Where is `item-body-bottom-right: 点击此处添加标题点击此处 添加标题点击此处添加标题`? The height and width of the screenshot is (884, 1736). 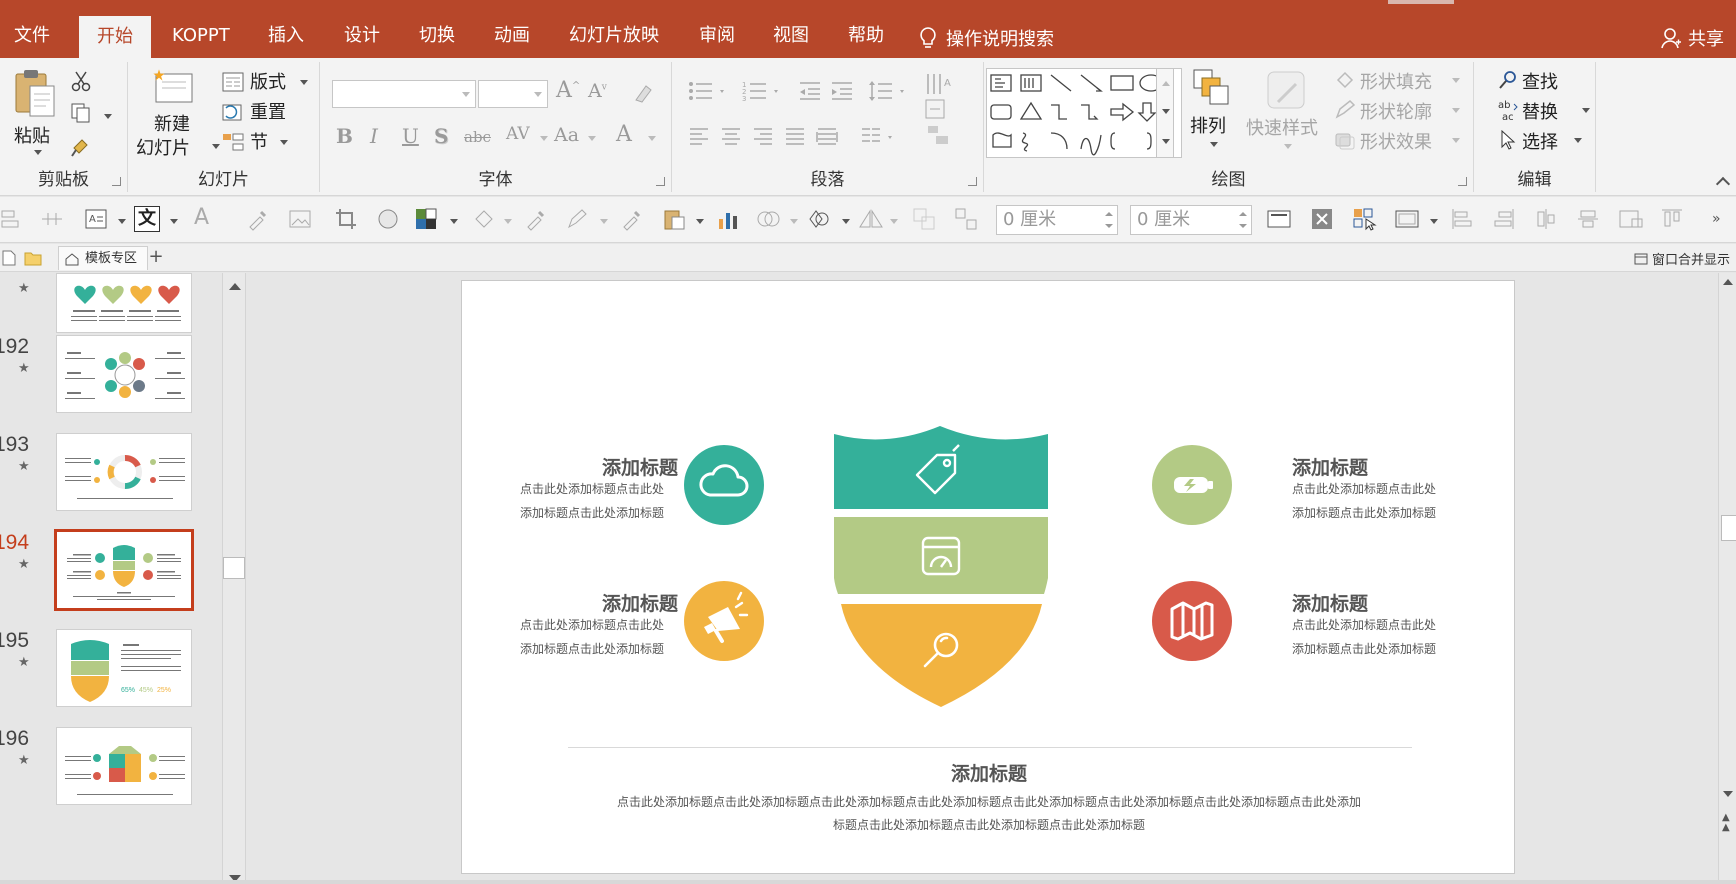 item-body-bottom-right: 点击此处添加标题点击此处 添加标题点击此处添加标题 is located at coordinates (1364, 637).